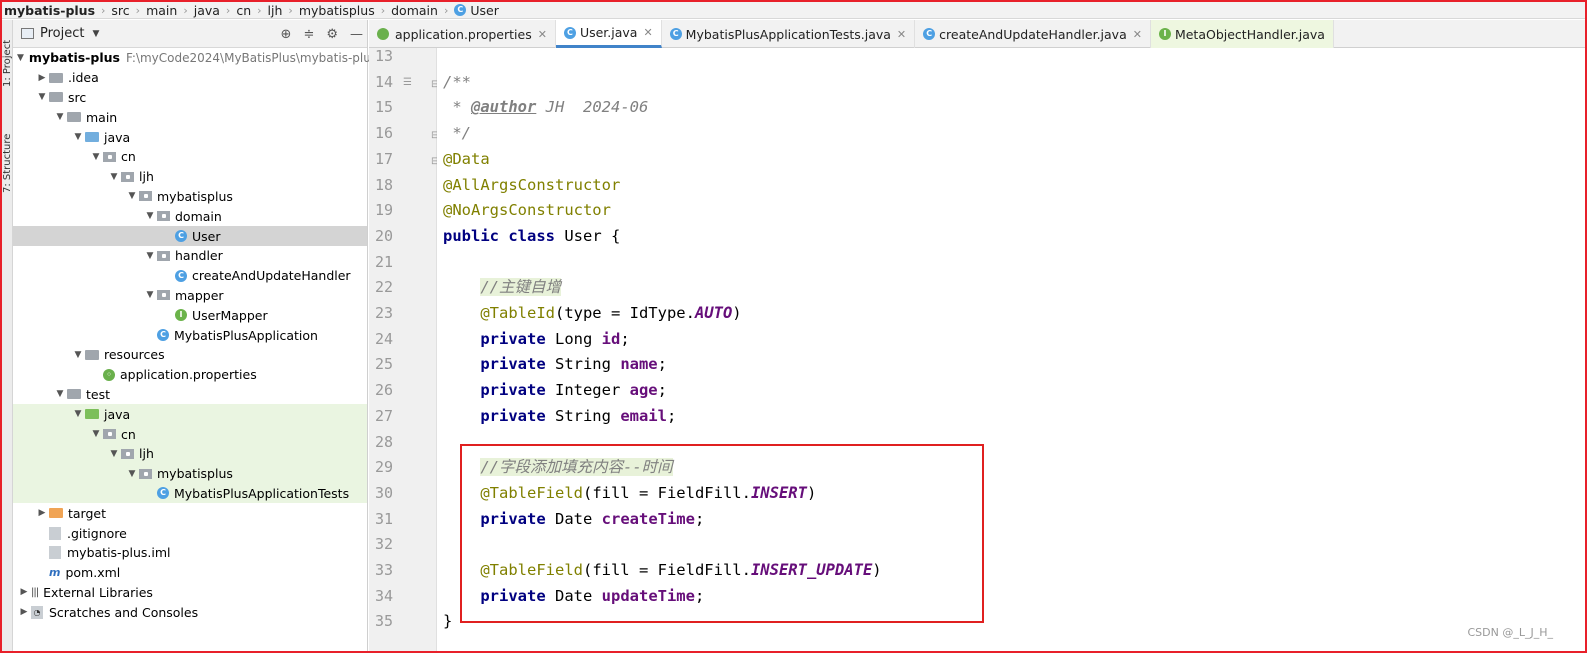  What do you see at coordinates (190, 117) in the screenshot?
I see `tree-item: ▼ main` at bounding box center [190, 117].